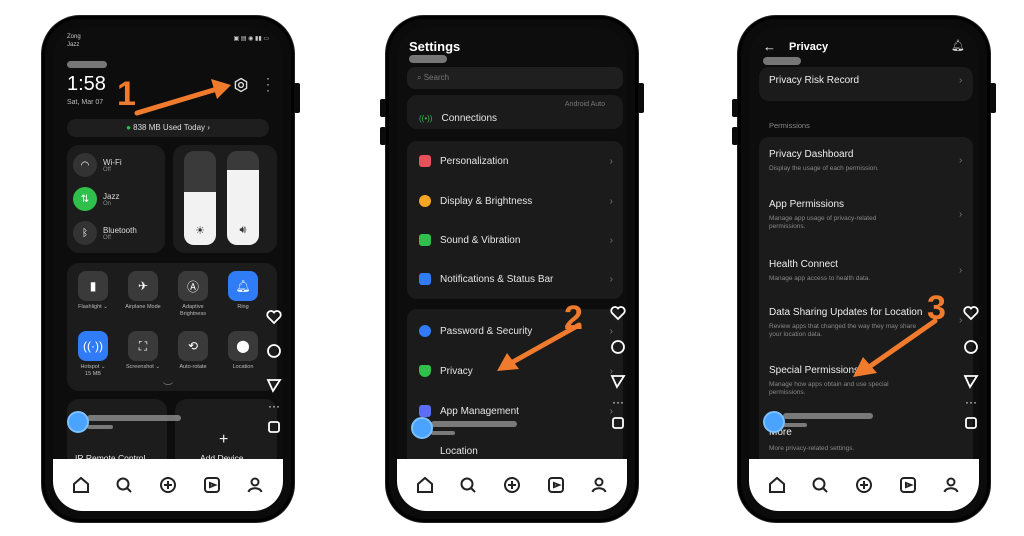  Describe the element at coordinates (769, 46) in the screenshot. I see `back-arrow-icon: ←` at that location.